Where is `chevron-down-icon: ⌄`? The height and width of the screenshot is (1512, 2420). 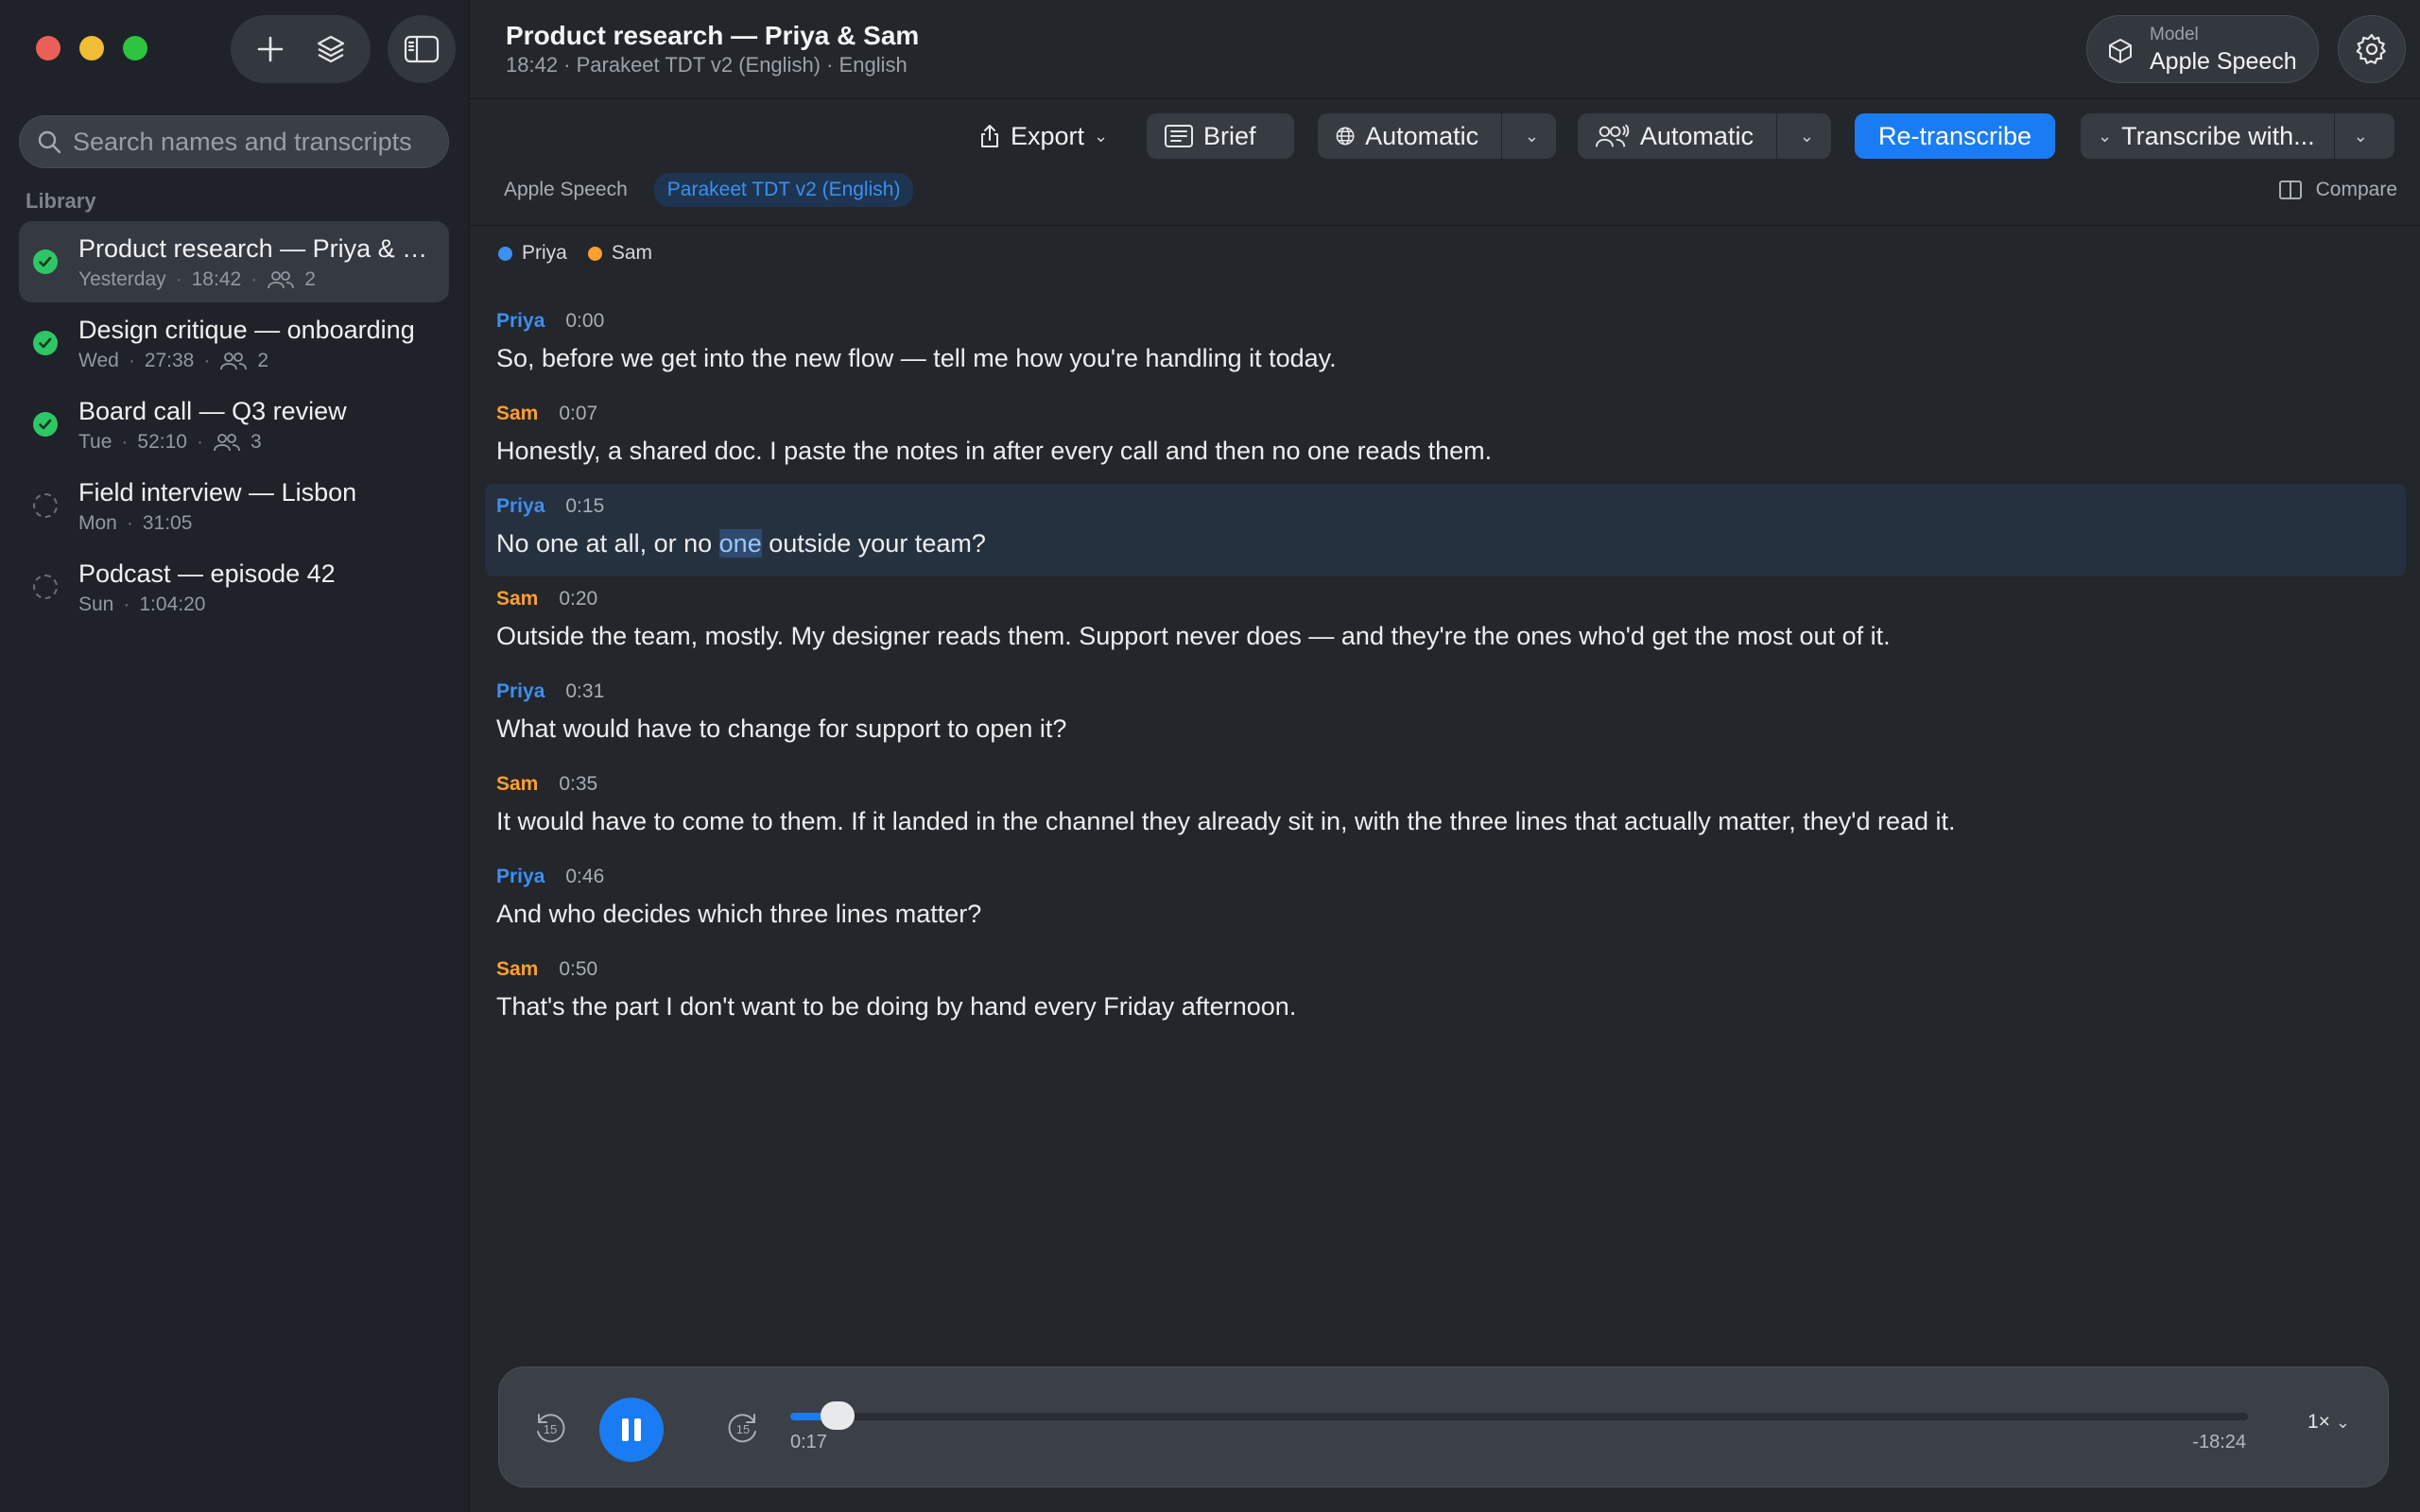
chevron-down-icon: ⌄ is located at coordinates (2342, 1422).